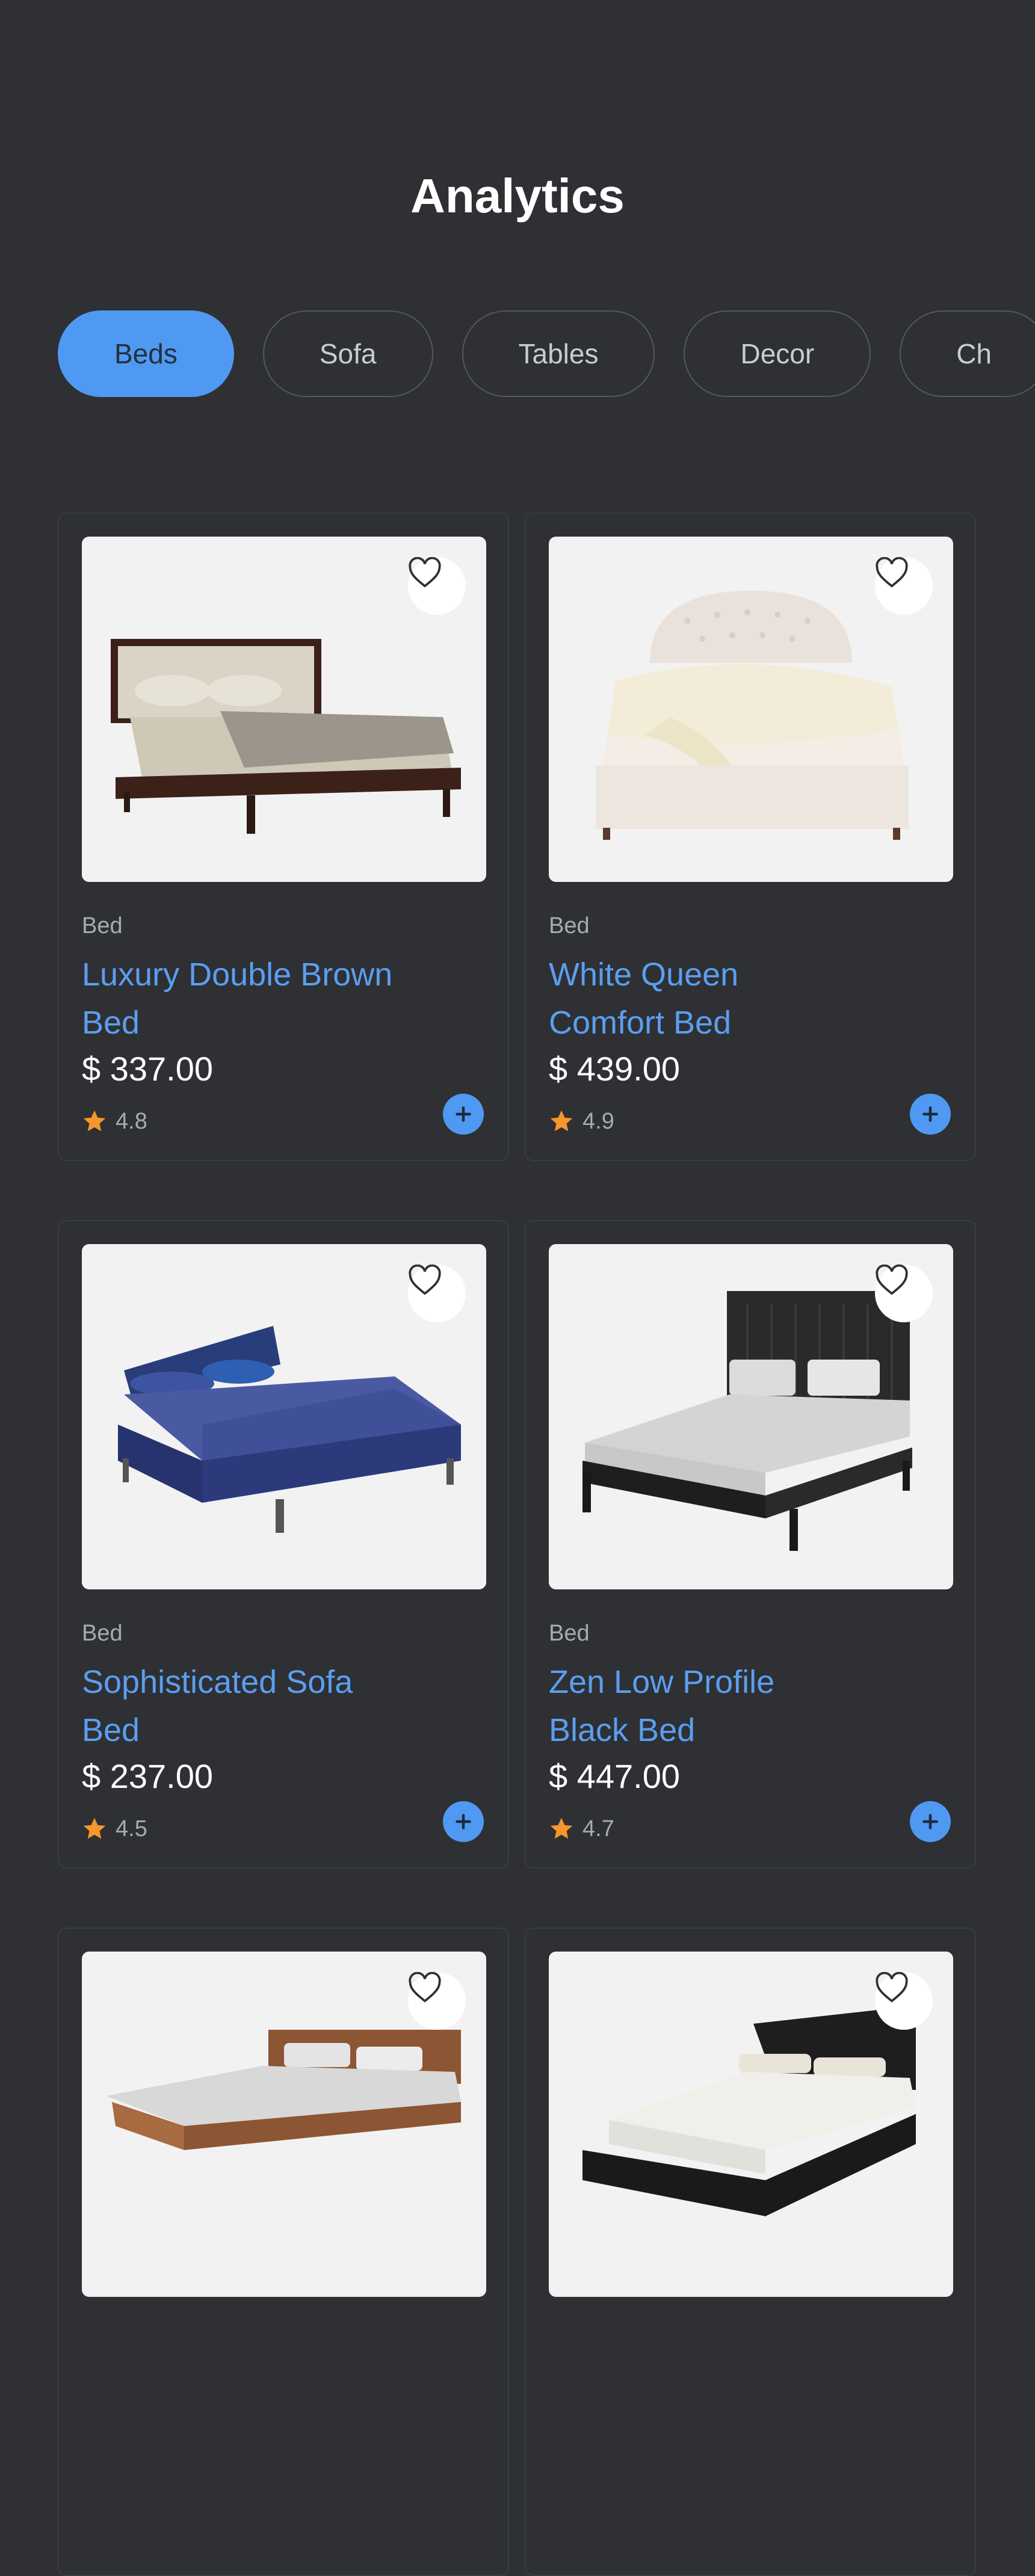 The width and height of the screenshot is (1035, 2576). Describe the element at coordinates (598, 1828) in the screenshot. I see `rating-value: 4.7` at that location.